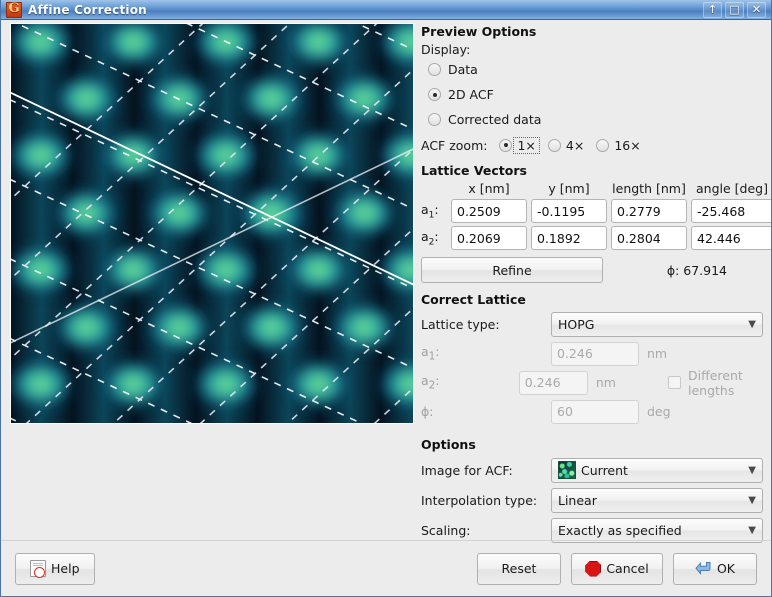 Image resolution: width=772 pixels, height=597 pixels. Describe the element at coordinates (732, 188) in the screenshot. I see `col-header-angle: angle [deg]` at that location.